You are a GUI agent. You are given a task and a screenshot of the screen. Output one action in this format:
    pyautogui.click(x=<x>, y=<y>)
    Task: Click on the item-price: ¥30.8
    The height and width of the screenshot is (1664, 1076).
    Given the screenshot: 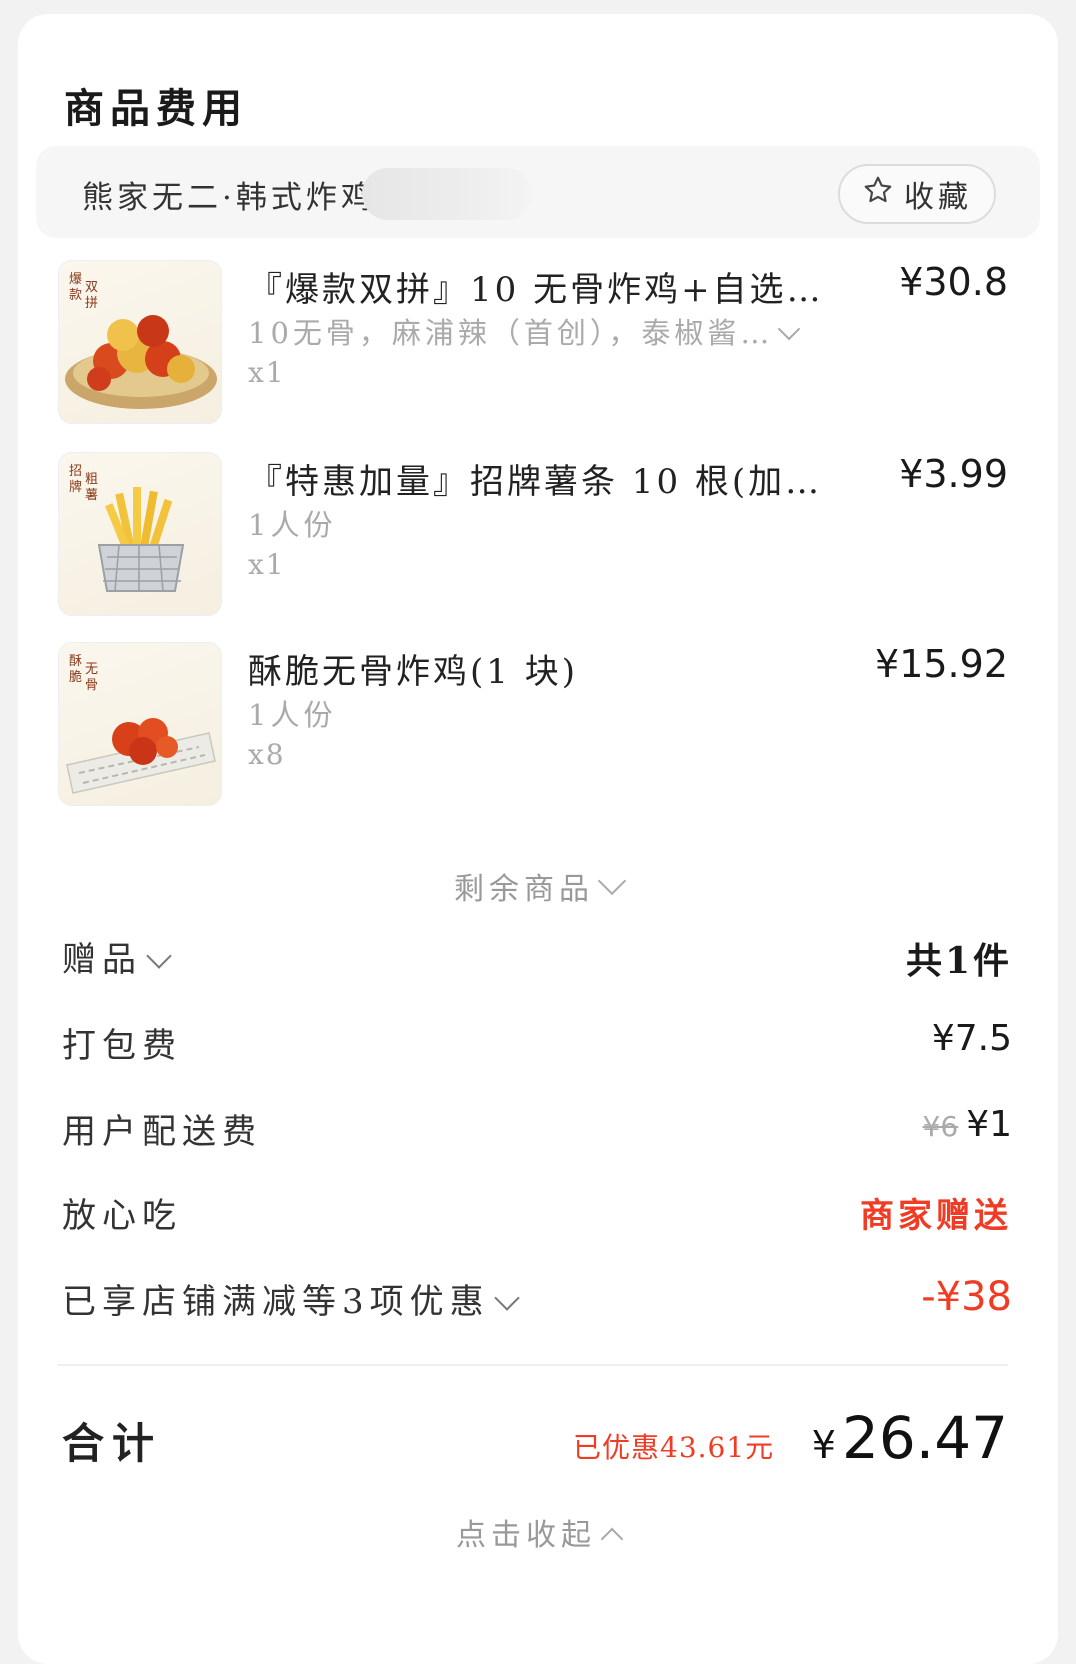 What is the action you would take?
    pyautogui.click(x=953, y=282)
    